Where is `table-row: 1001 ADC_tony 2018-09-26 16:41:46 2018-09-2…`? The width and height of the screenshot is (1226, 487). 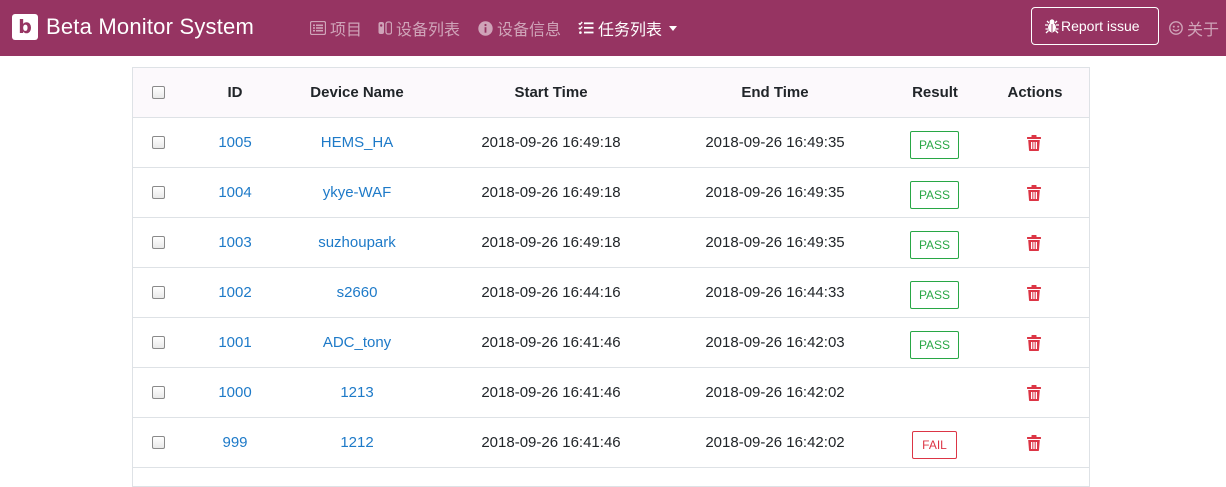
table-row: 1001 ADC_tony 2018-09-26 16:41:46 2018-09-2… is located at coordinates (611, 343).